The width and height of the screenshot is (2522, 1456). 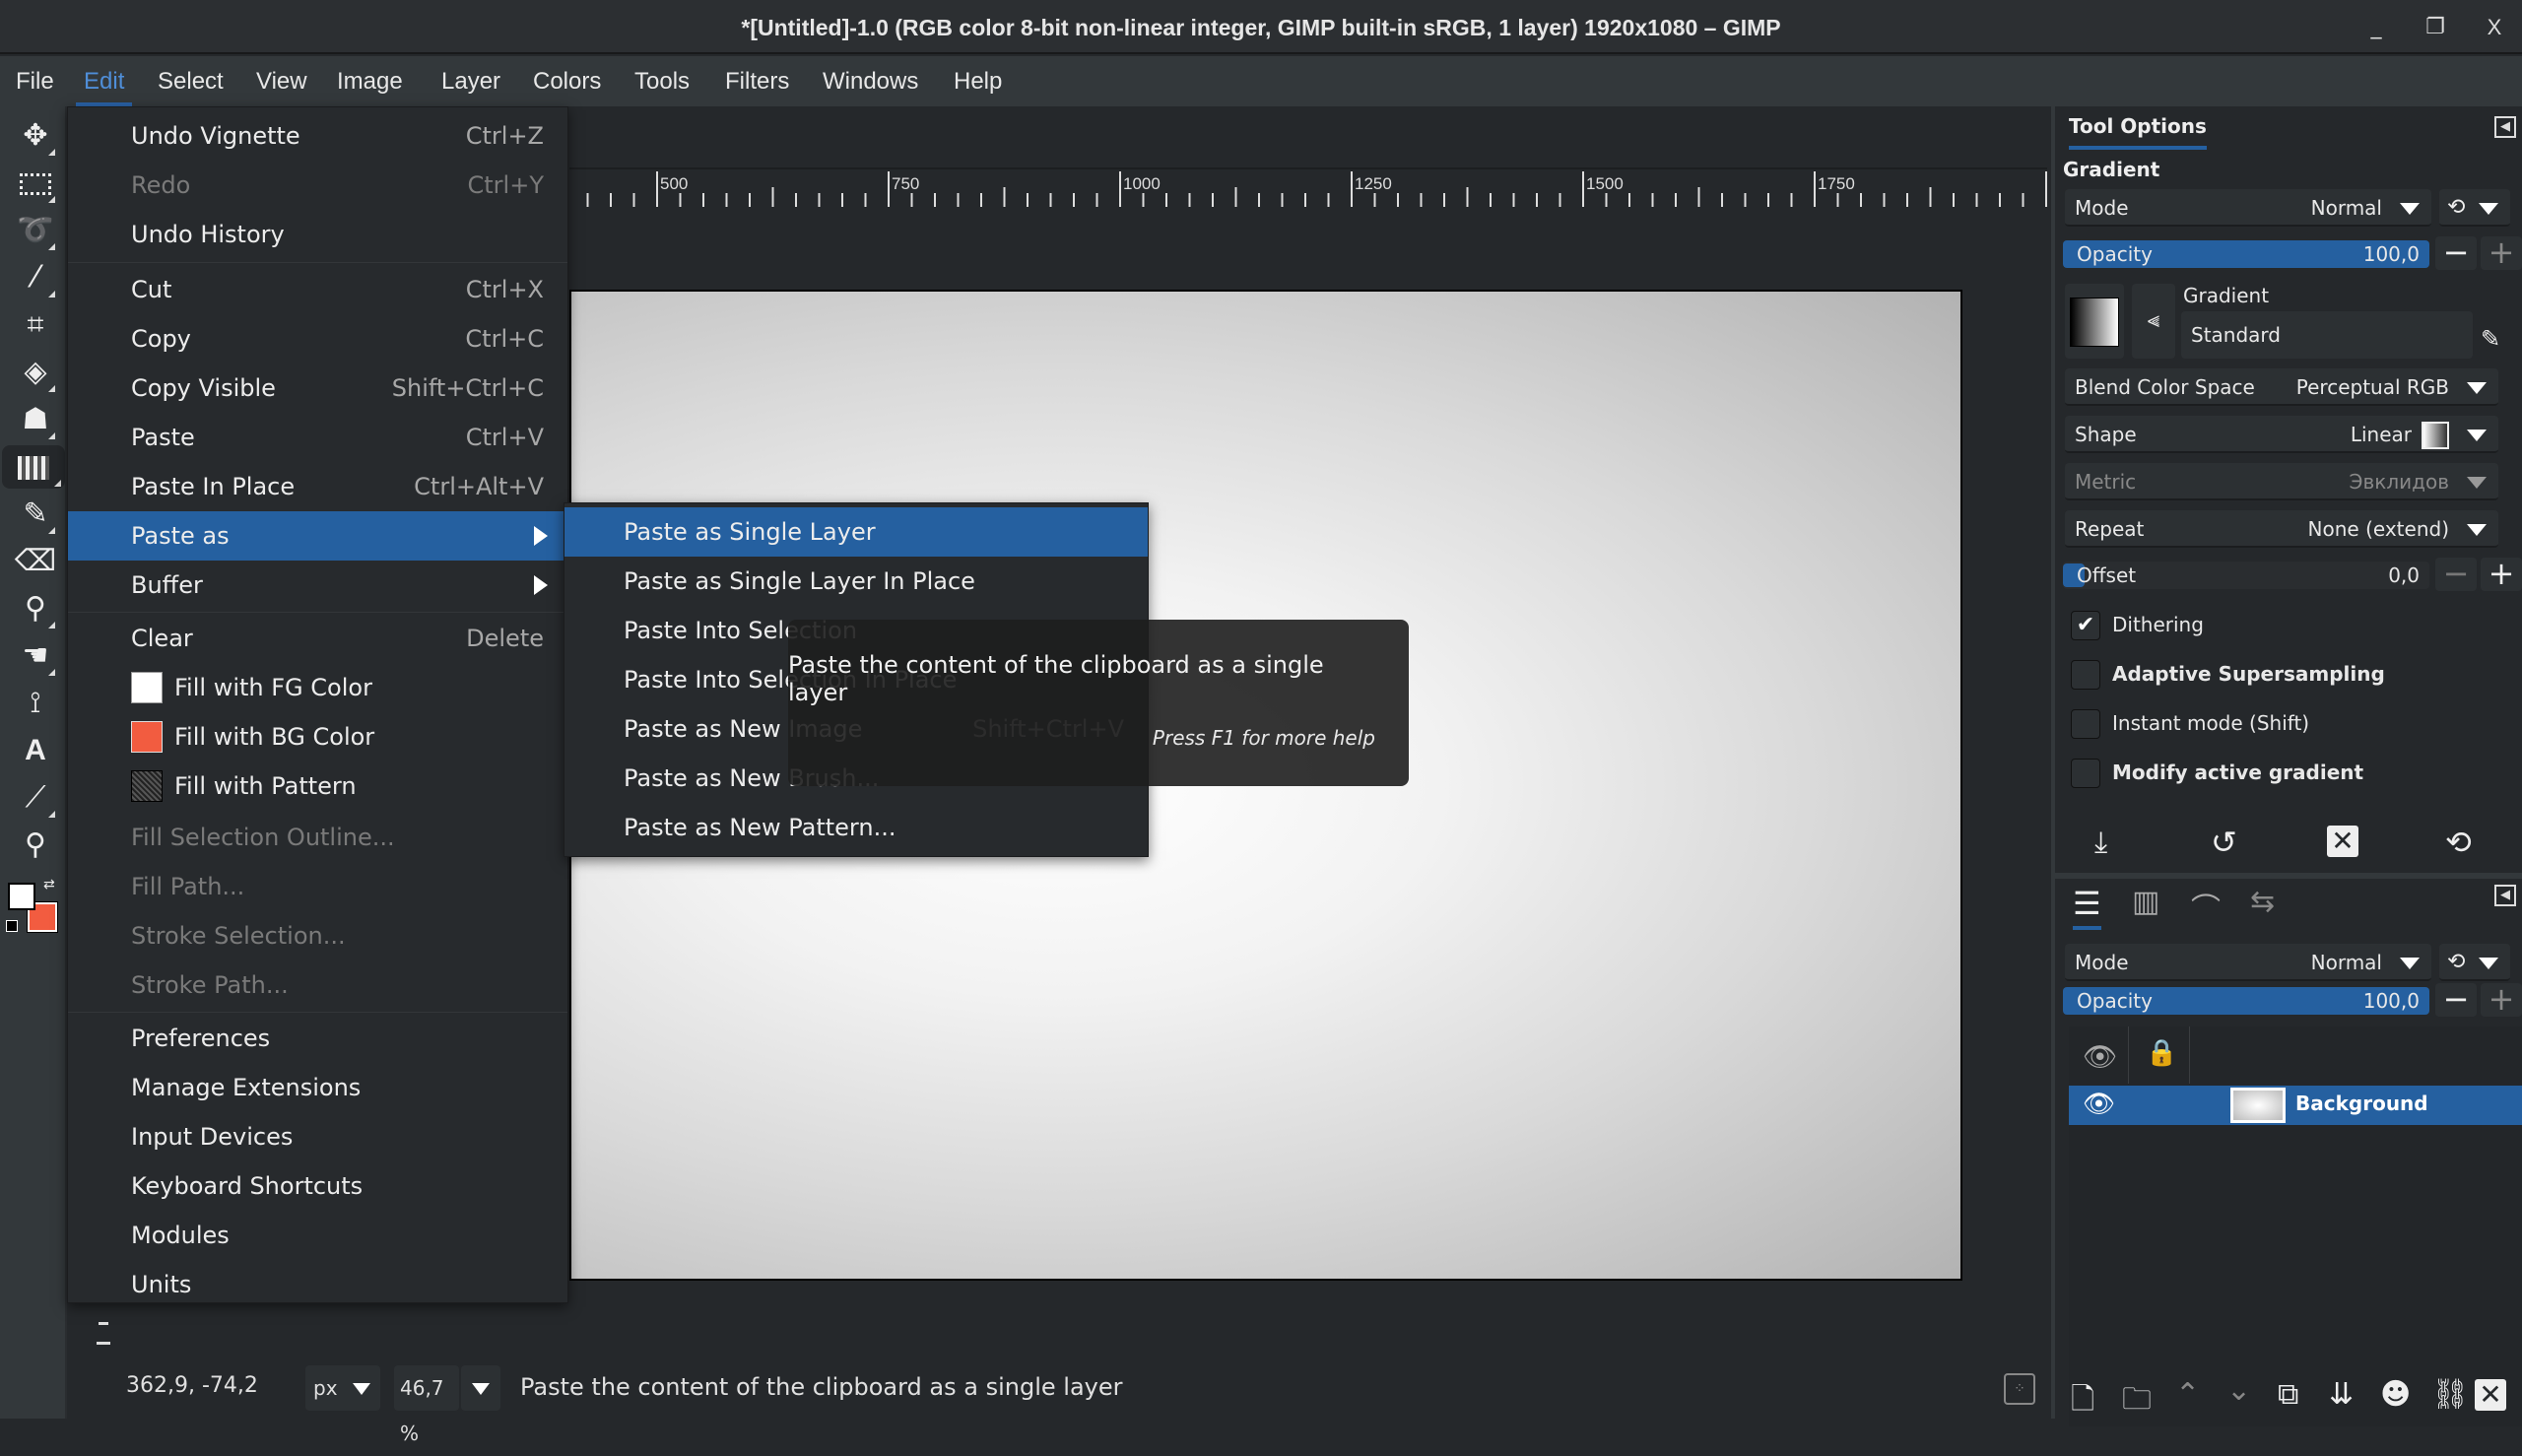 What do you see at coordinates (2094, 321) in the screenshot?
I see `gradient-preview-button` at bounding box center [2094, 321].